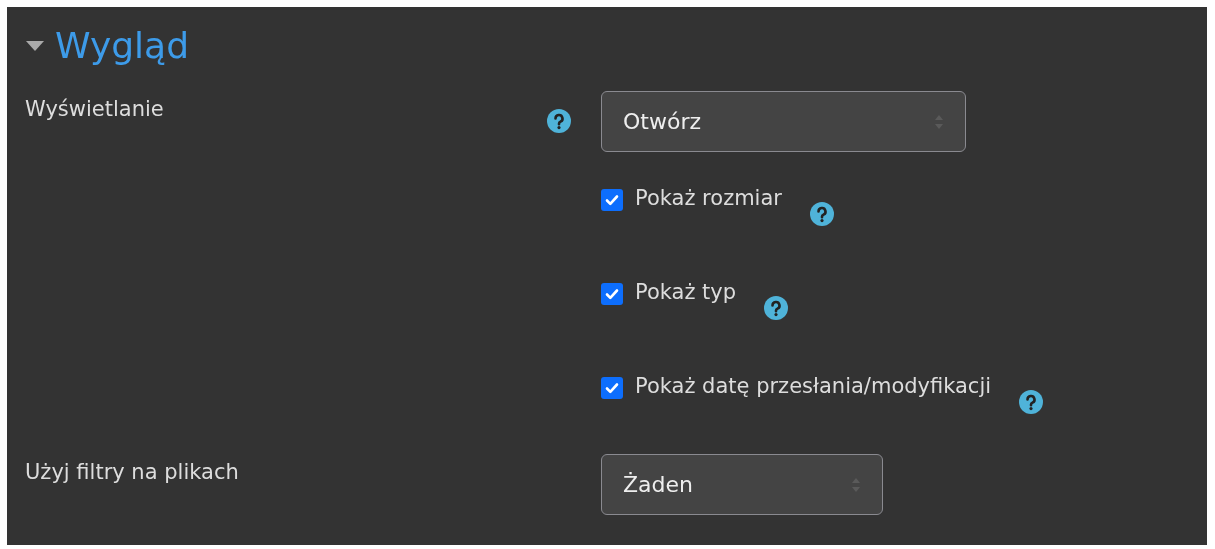  I want to click on checkbox-label: Pokaż rozmiar, so click(708, 198).